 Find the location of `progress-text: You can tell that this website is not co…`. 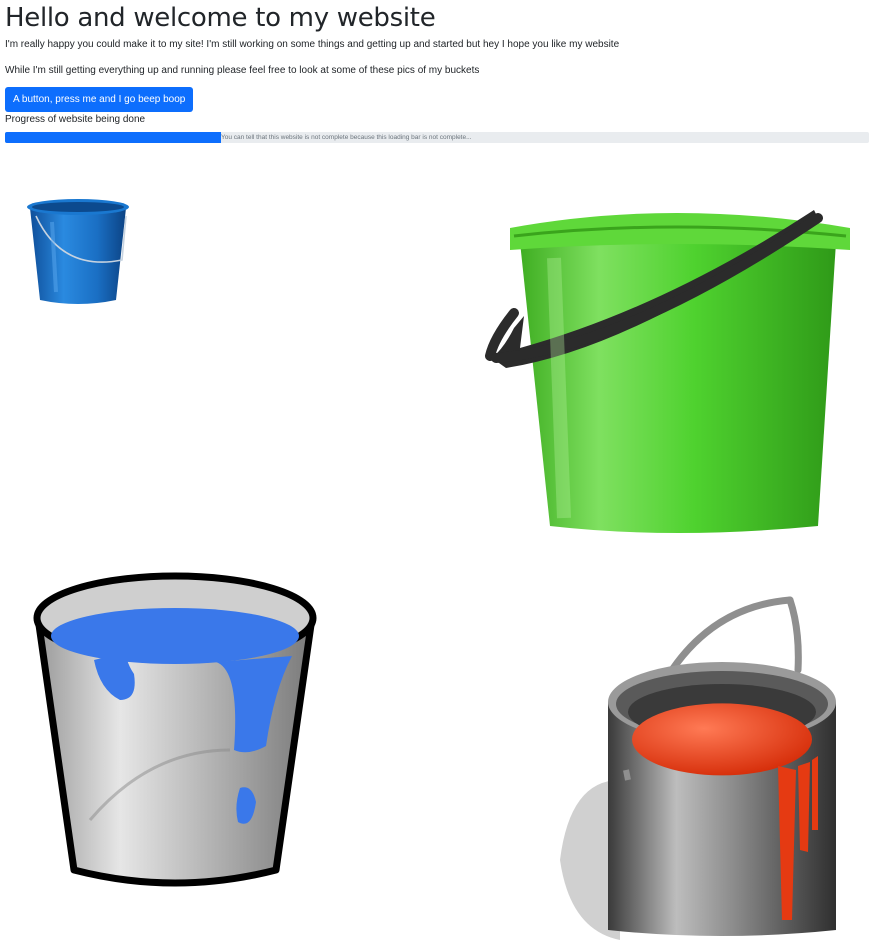

progress-text: You can tell that this website is not co… is located at coordinates (346, 137).